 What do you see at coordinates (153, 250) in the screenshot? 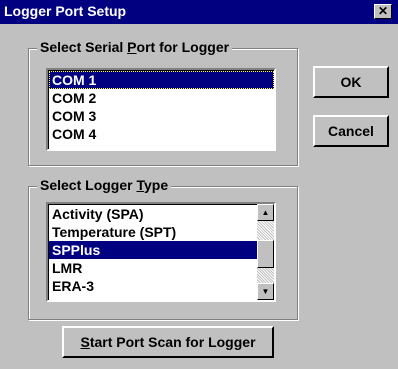
I see `list-item: SPPlus` at bounding box center [153, 250].